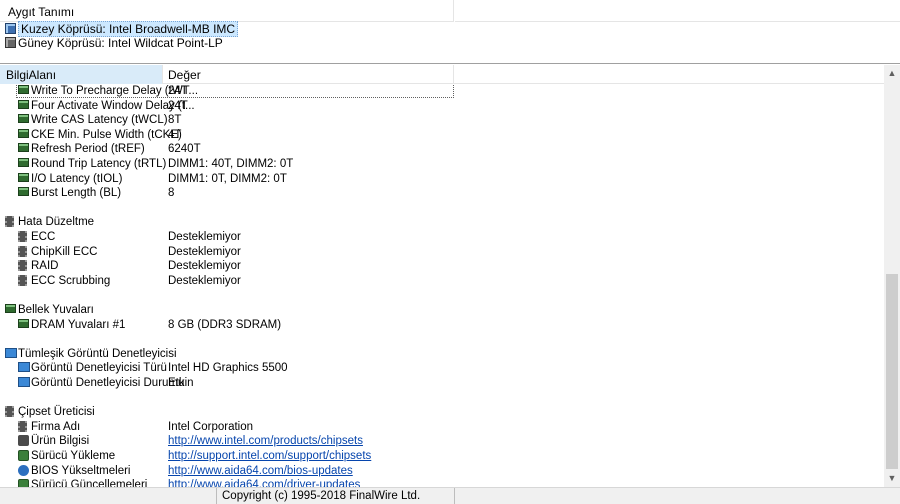 The height and width of the screenshot is (504, 900). What do you see at coordinates (77, 178) in the screenshot?
I see `field-name: I/O Latency (tIOL)` at bounding box center [77, 178].